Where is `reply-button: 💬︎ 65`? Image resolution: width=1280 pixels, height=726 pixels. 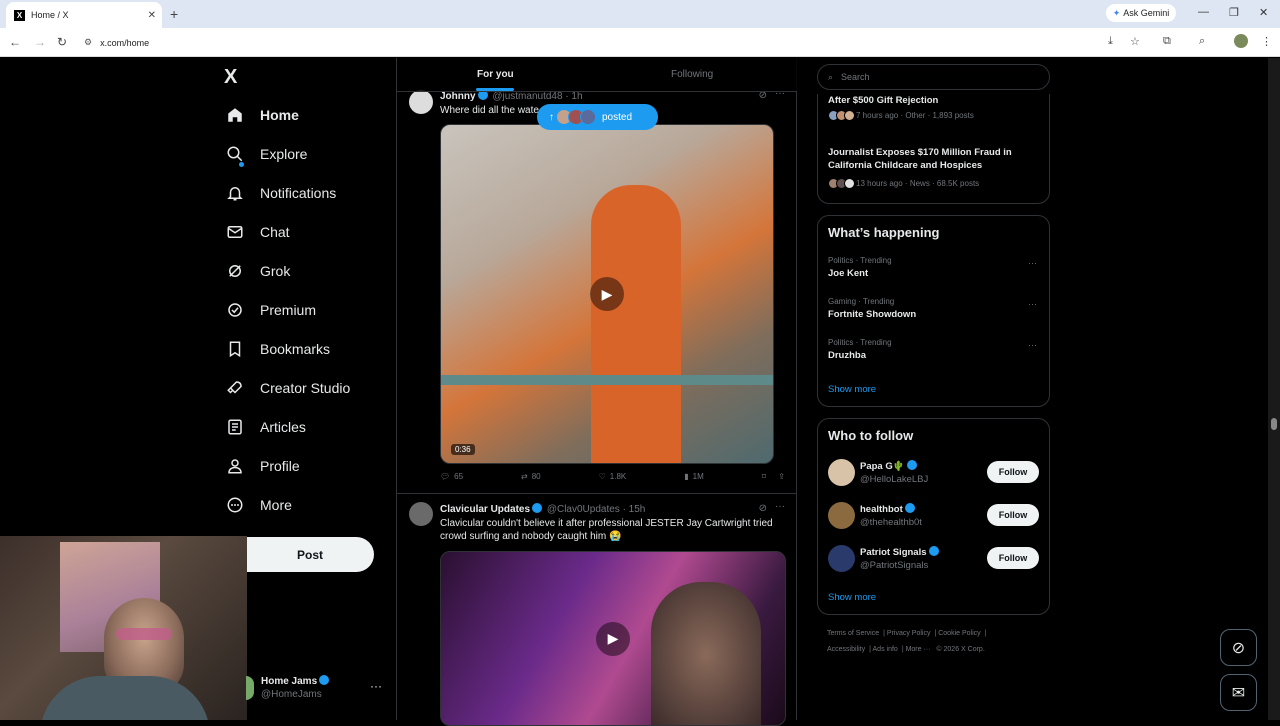 reply-button: 💬︎ 65 is located at coordinates (451, 476).